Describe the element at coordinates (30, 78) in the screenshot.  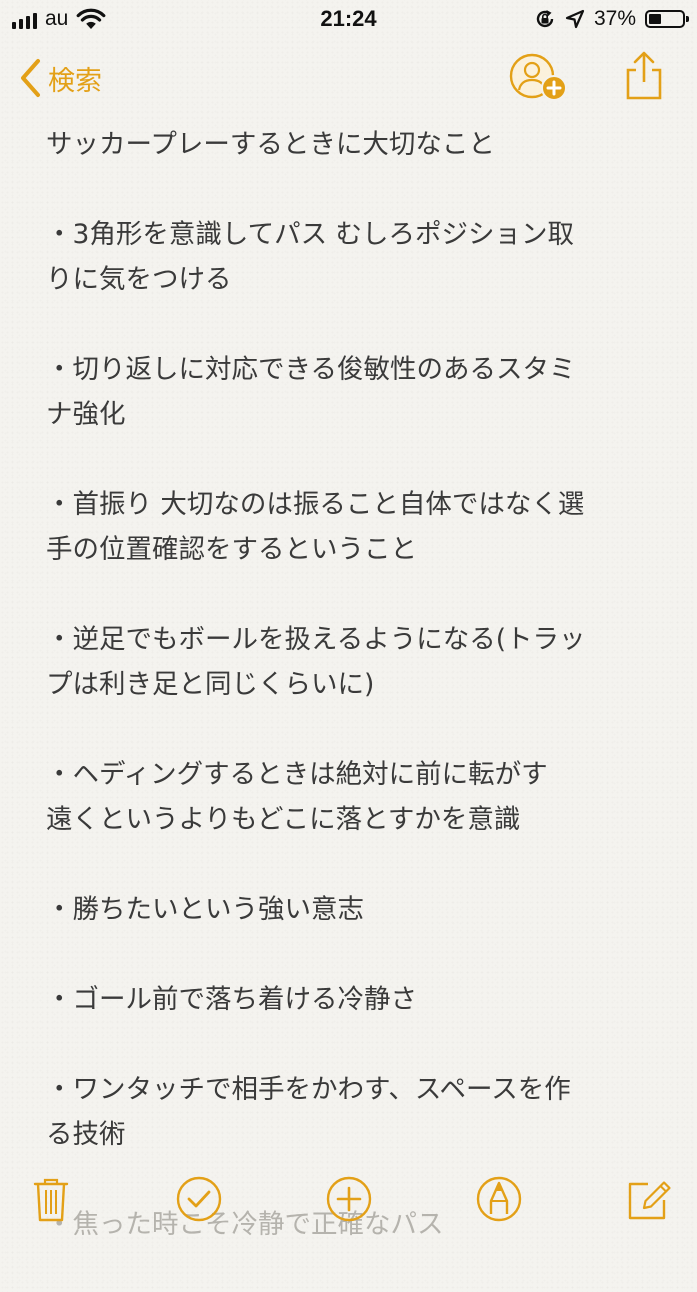
I see `chevron-left-icon` at that location.